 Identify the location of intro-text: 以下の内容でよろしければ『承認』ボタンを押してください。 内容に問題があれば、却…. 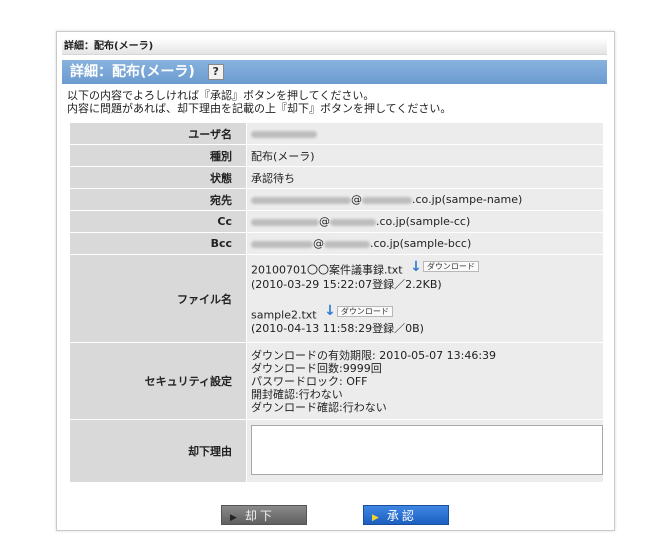
(259, 102).